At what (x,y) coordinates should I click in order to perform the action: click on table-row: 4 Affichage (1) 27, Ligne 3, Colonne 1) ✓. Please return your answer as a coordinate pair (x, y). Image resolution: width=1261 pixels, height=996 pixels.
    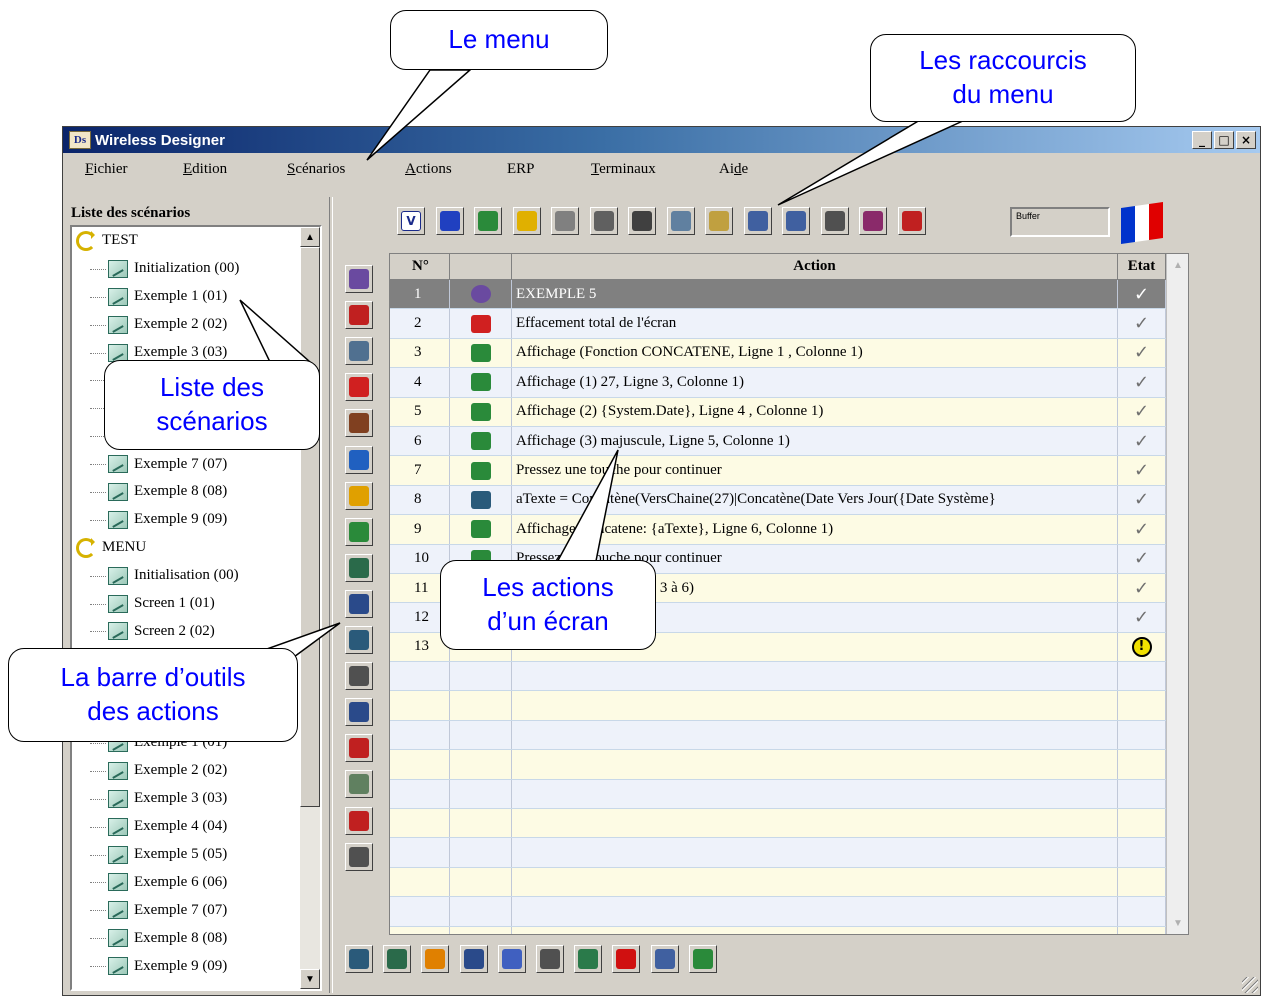
    Looking at the image, I should click on (778, 383).